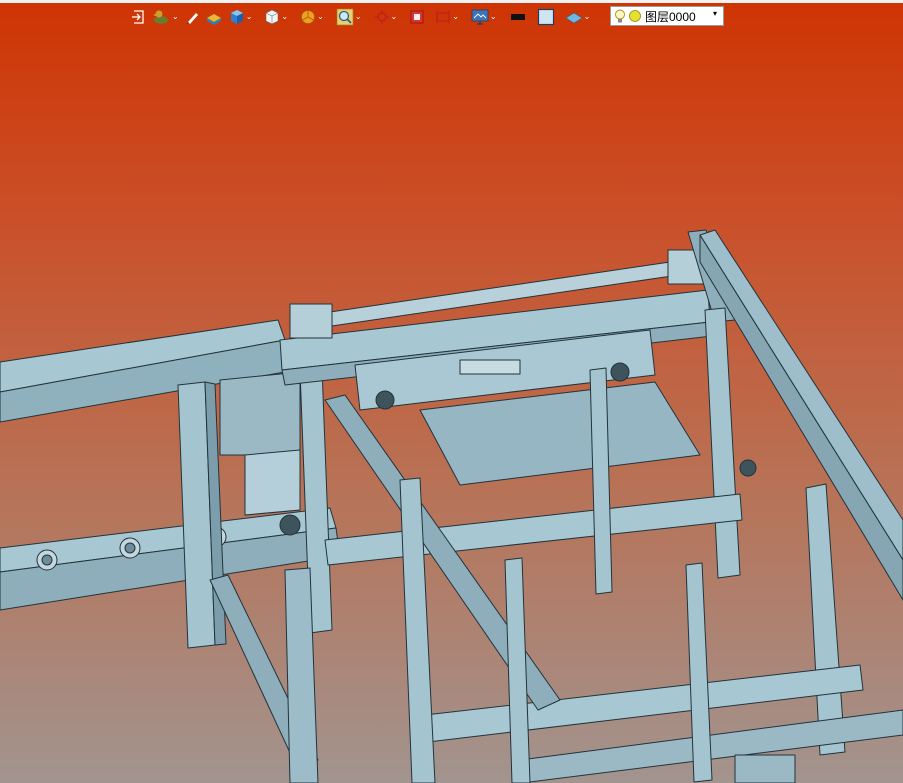  I want to click on cube-blue-icon: ⌄, so click(241, 17).